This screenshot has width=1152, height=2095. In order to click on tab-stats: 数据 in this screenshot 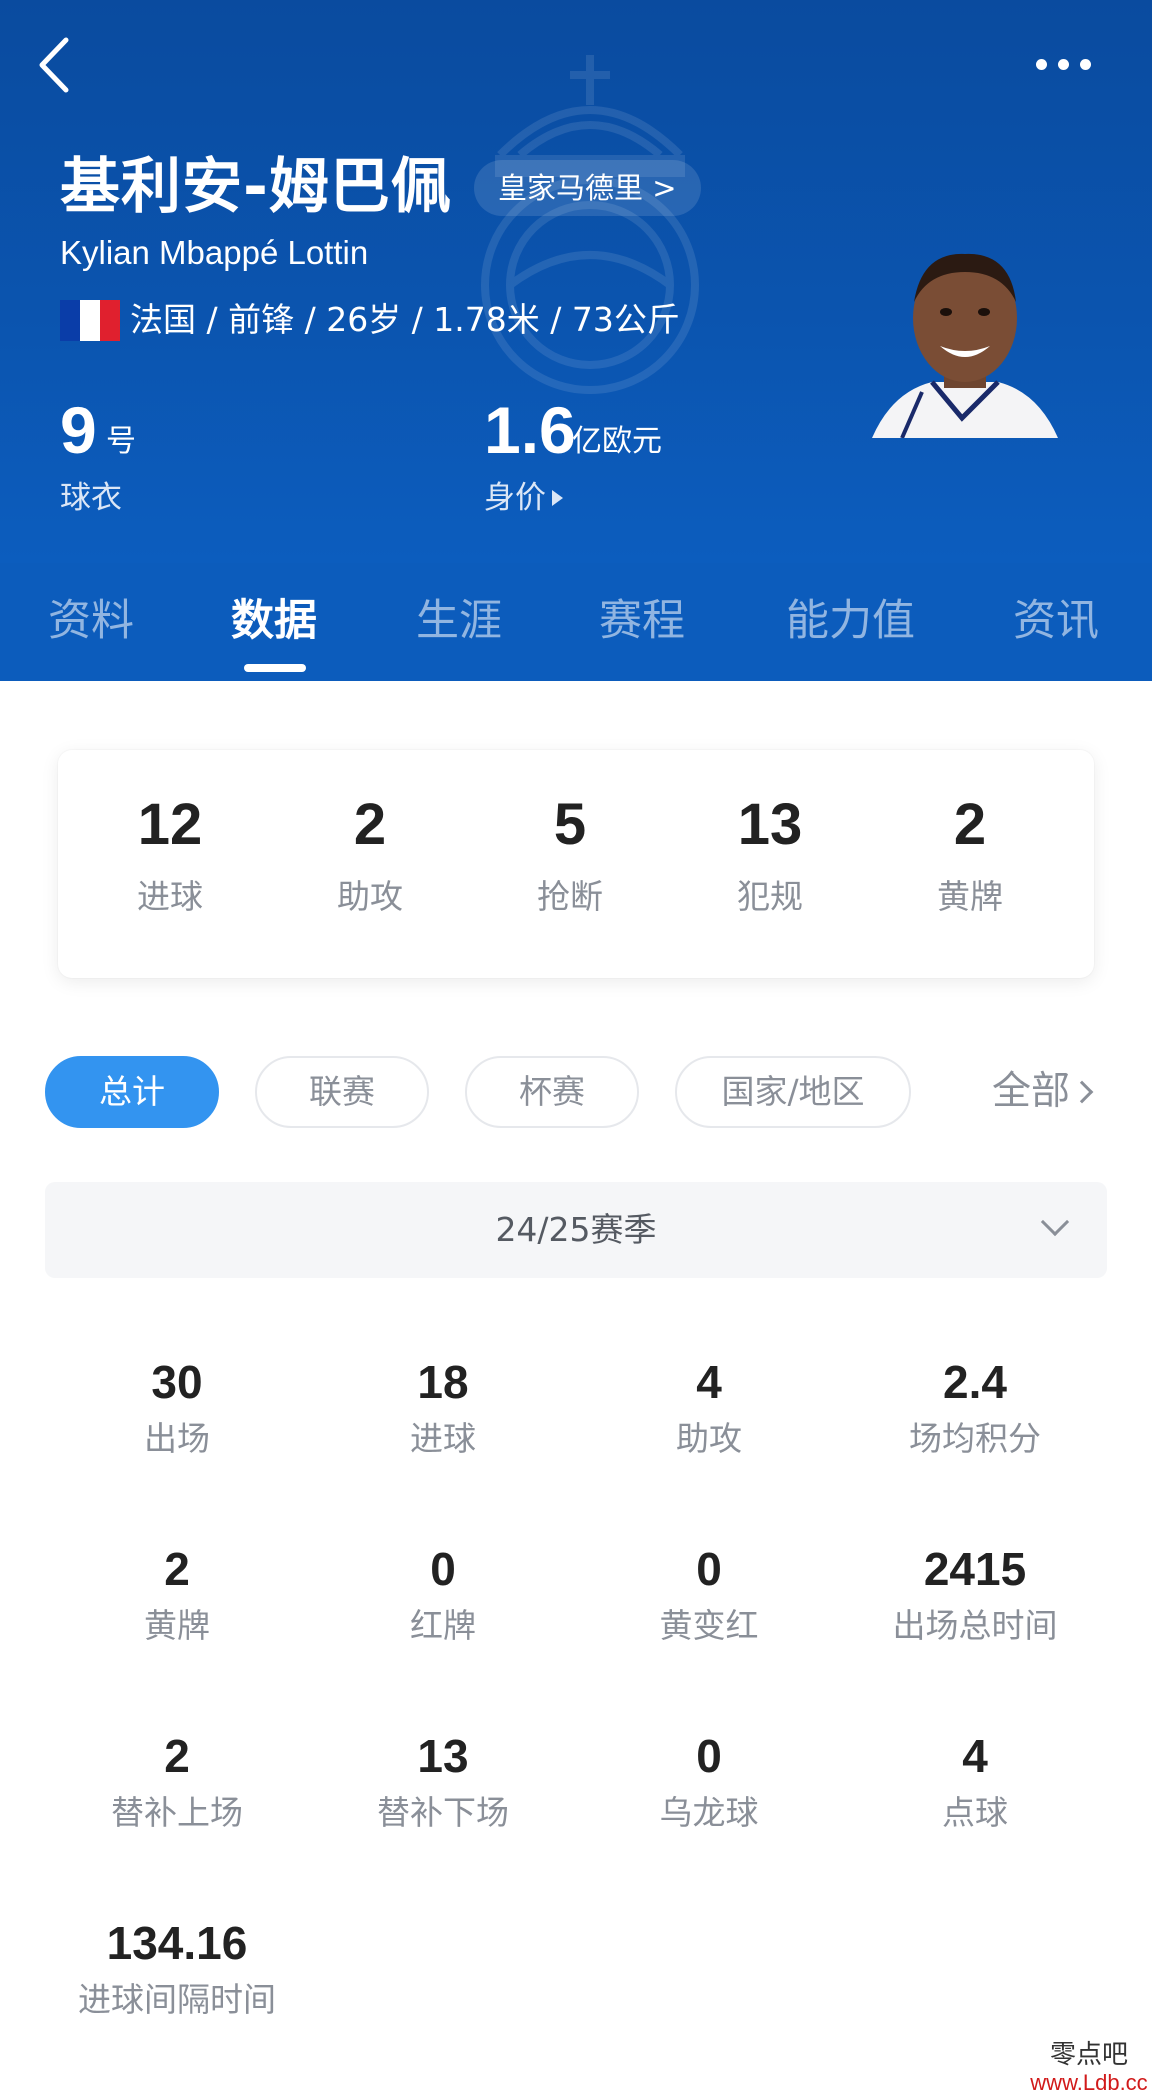, I will do `click(274, 621)`.